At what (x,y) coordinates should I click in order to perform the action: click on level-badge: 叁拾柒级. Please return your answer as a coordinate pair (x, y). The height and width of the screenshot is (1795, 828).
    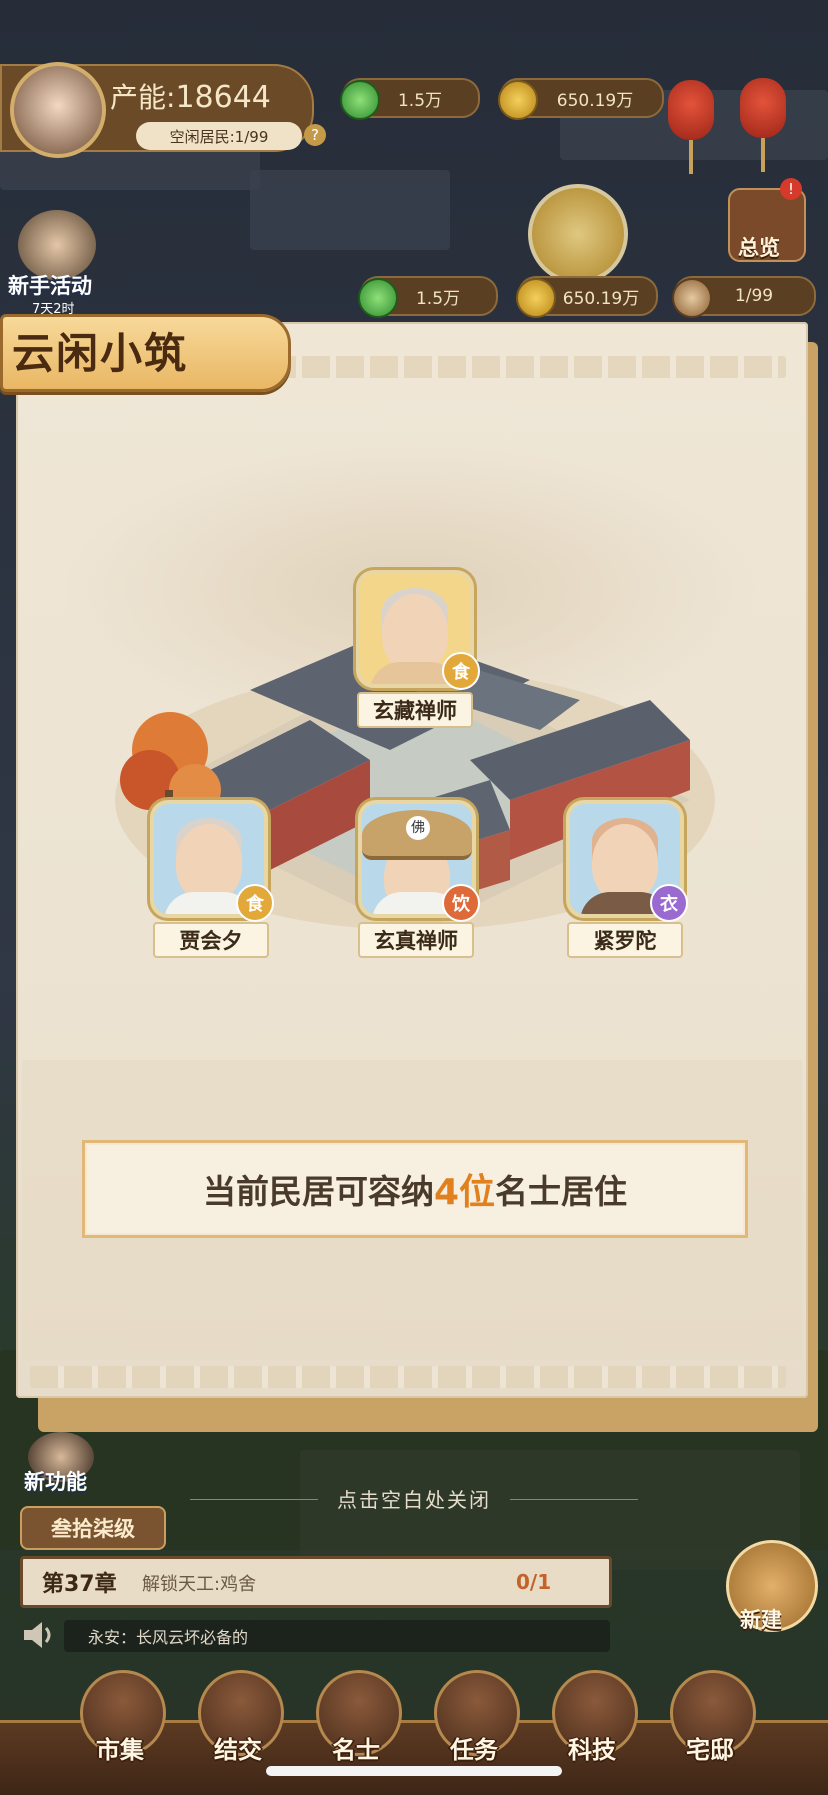
    Looking at the image, I should click on (93, 1528).